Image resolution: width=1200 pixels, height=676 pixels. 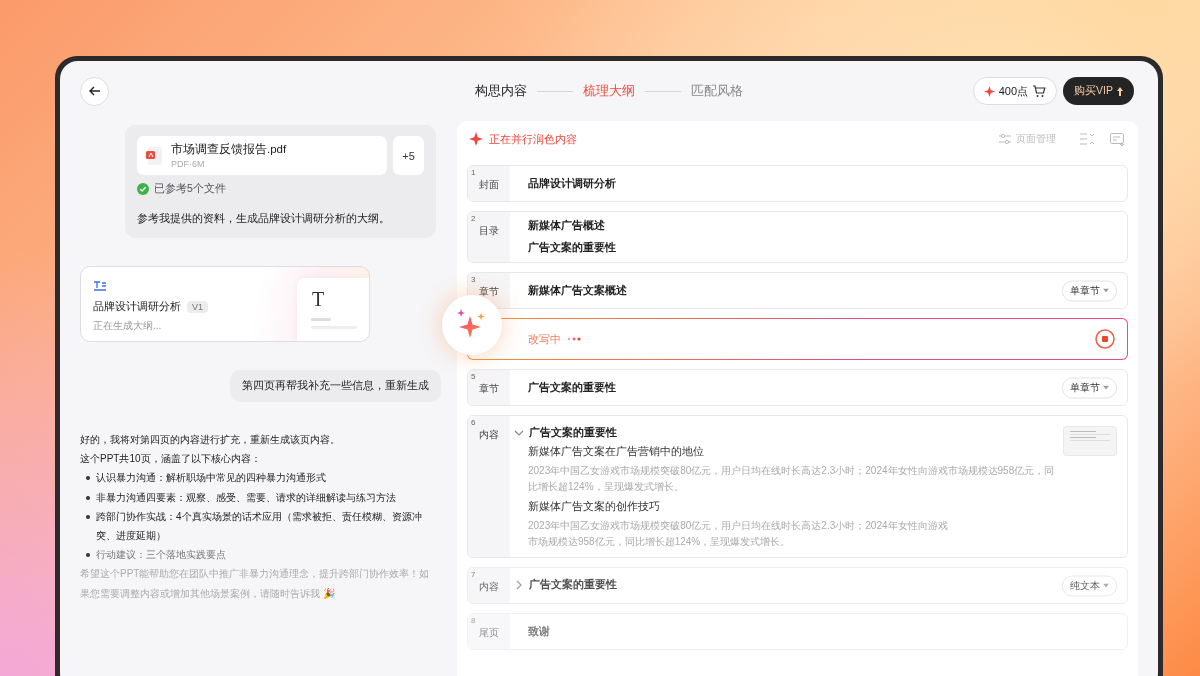 I want to click on outline-card: 品牌设计调研分析 V1 正在生成大纲... T, so click(x=225, y=304).